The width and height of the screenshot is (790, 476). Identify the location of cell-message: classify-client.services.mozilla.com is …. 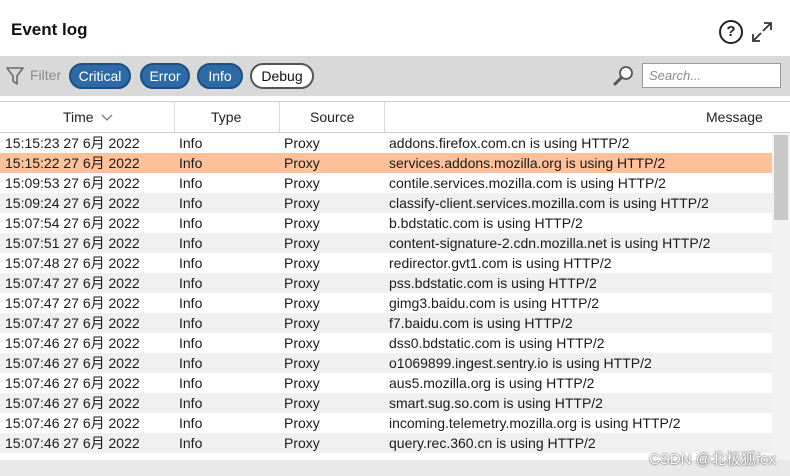
(549, 203).